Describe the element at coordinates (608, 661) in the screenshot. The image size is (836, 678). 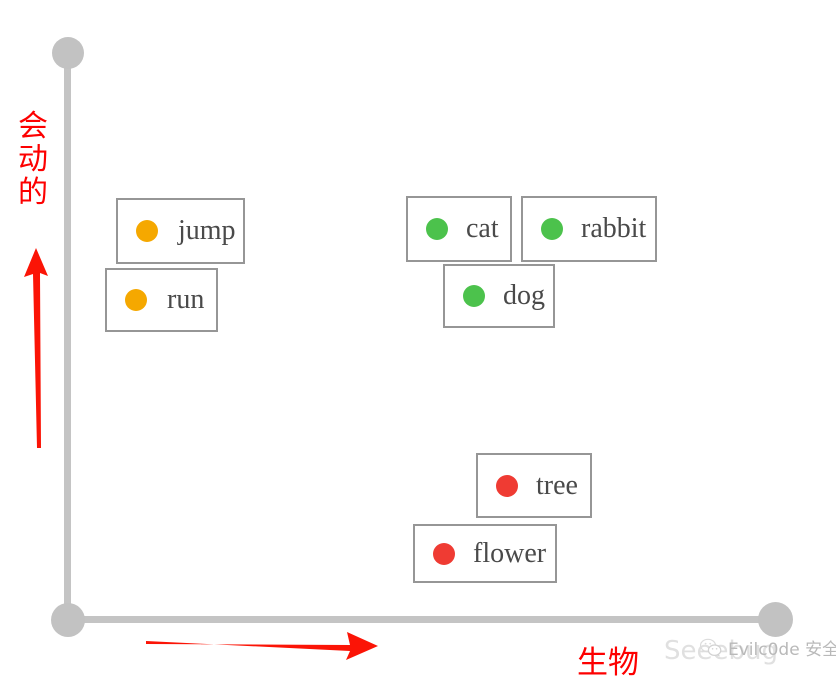
I see `x-axis-label: 生物` at that location.